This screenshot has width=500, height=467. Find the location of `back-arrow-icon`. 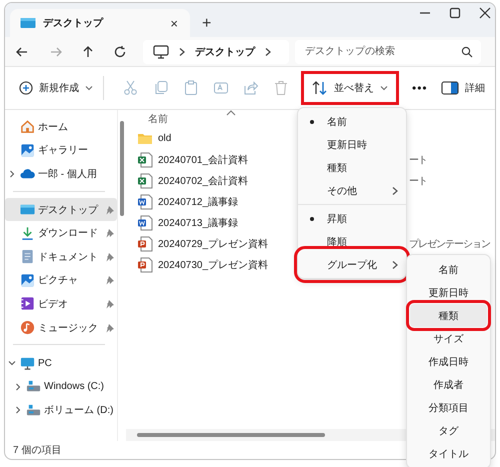

back-arrow-icon is located at coordinates (22, 51).